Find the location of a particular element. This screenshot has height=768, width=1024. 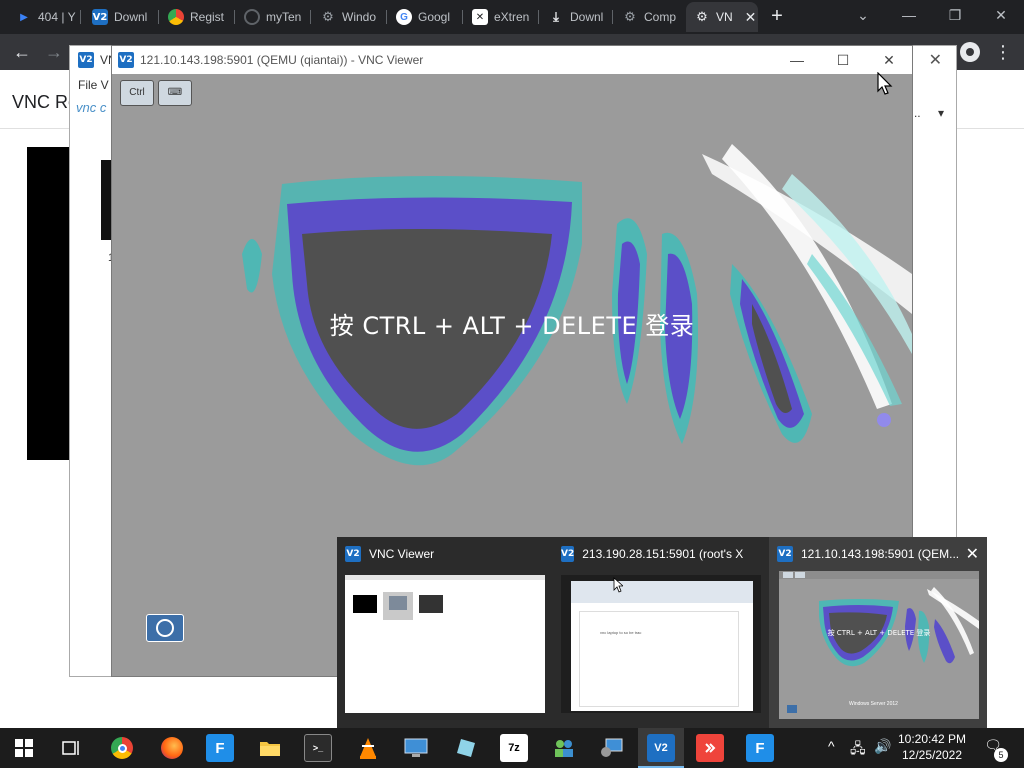

tab-register: Regist is located at coordinates (197, 17).